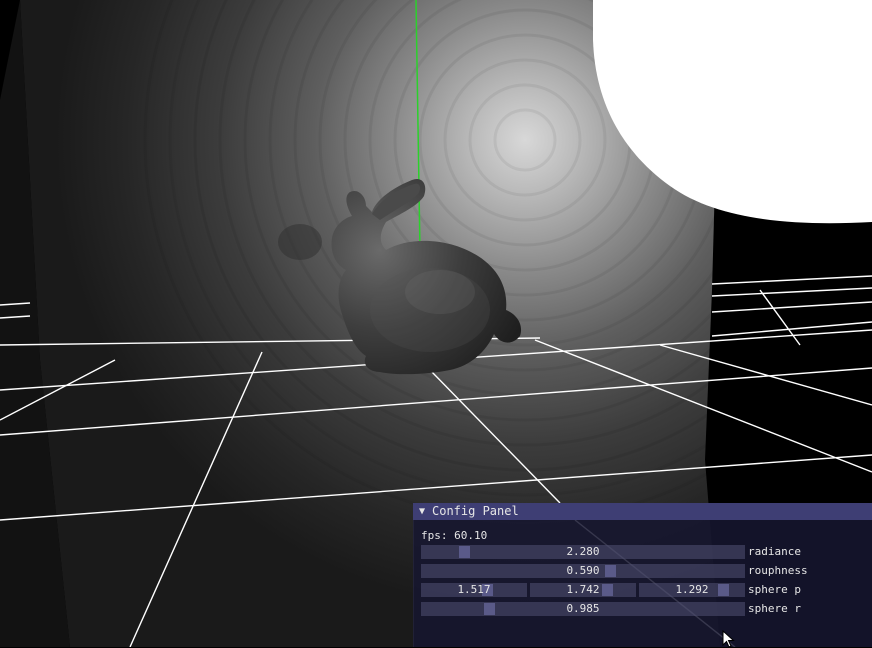 The height and width of the screenshot is (648, 872). I want to click on sphere-p-y-value: 1.742, so click(583, 589).